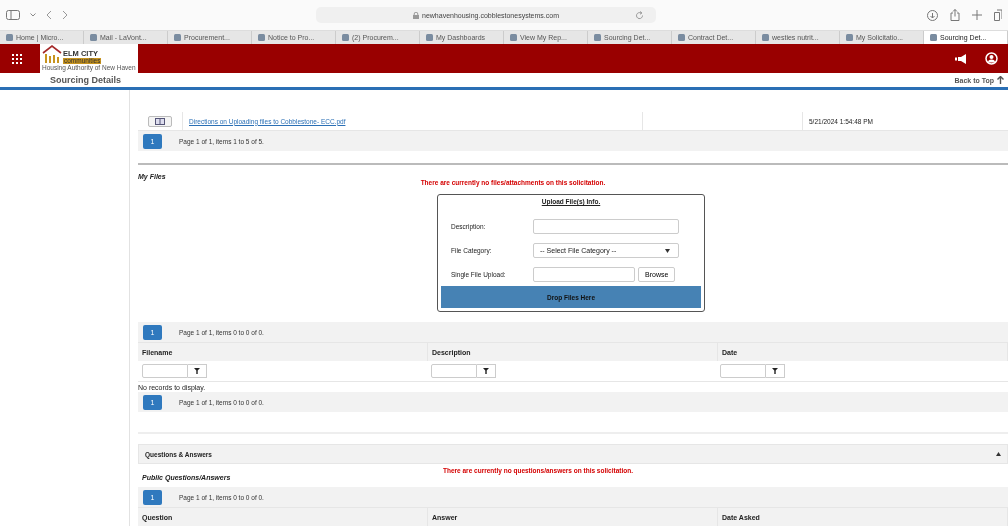 The image size is (1008, 526). What do you see at coordinates (65, 15) in the screenshot?
I see `forward-icon` at bounding box center [65, 15].